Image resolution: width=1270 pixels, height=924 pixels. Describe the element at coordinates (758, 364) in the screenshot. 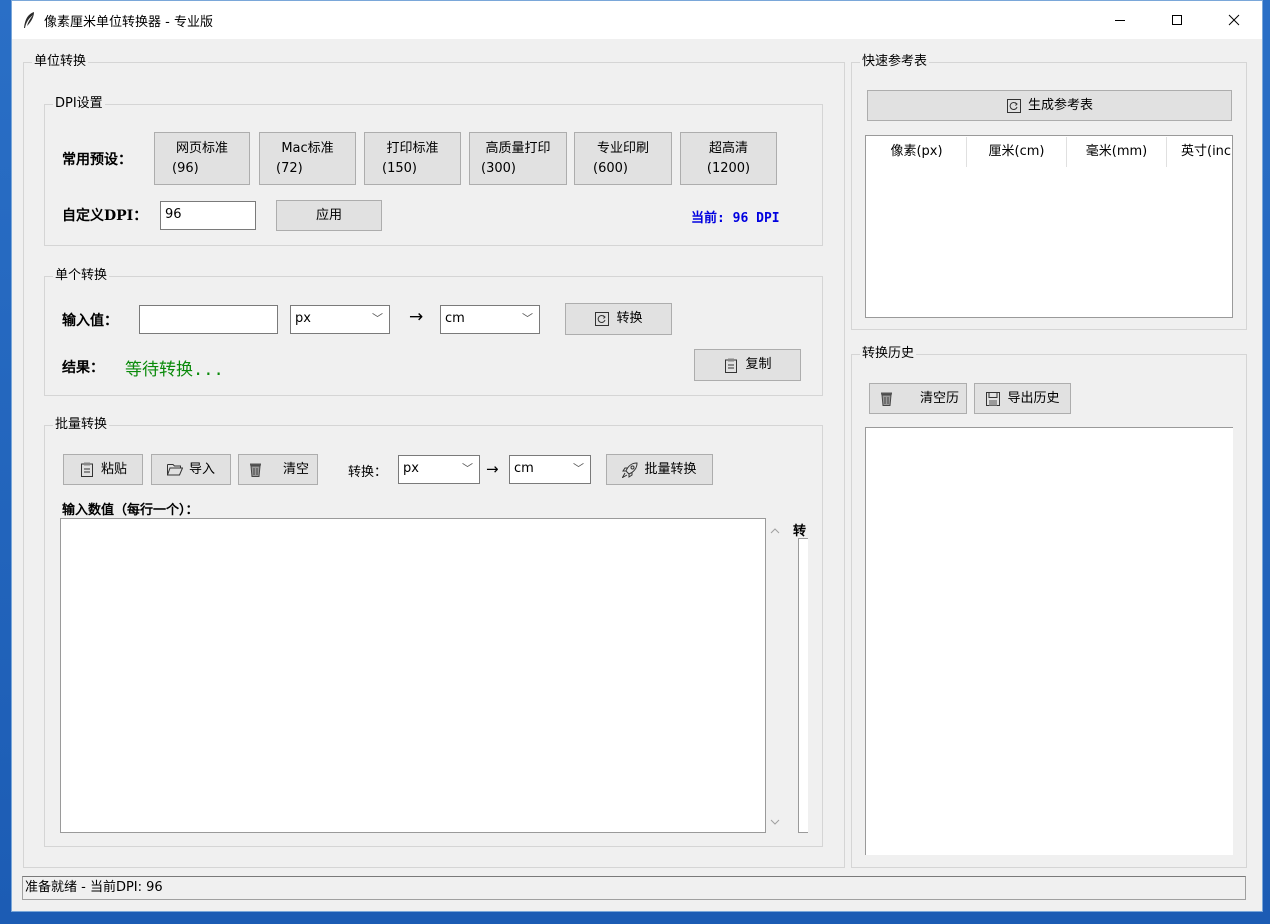

I see `copy-label: 复制` at that location.